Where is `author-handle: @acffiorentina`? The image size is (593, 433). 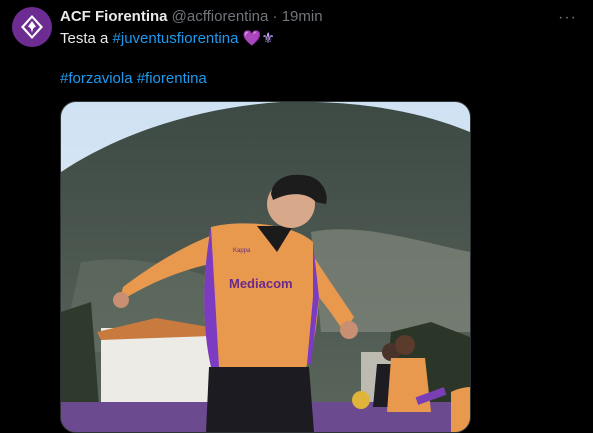
author-handle: @acffiorentina is located at coordinates (220, 16).